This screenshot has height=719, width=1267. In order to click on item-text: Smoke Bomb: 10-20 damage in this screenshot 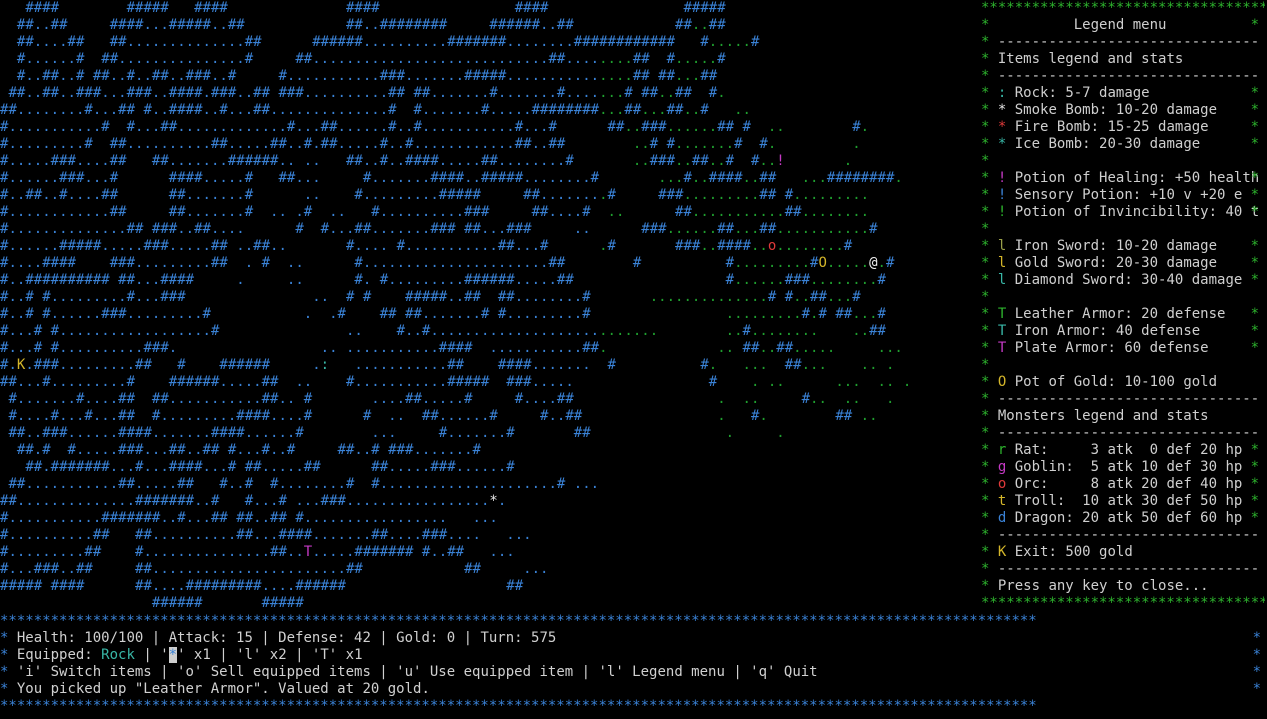, I will do `click(1116, 110)`.